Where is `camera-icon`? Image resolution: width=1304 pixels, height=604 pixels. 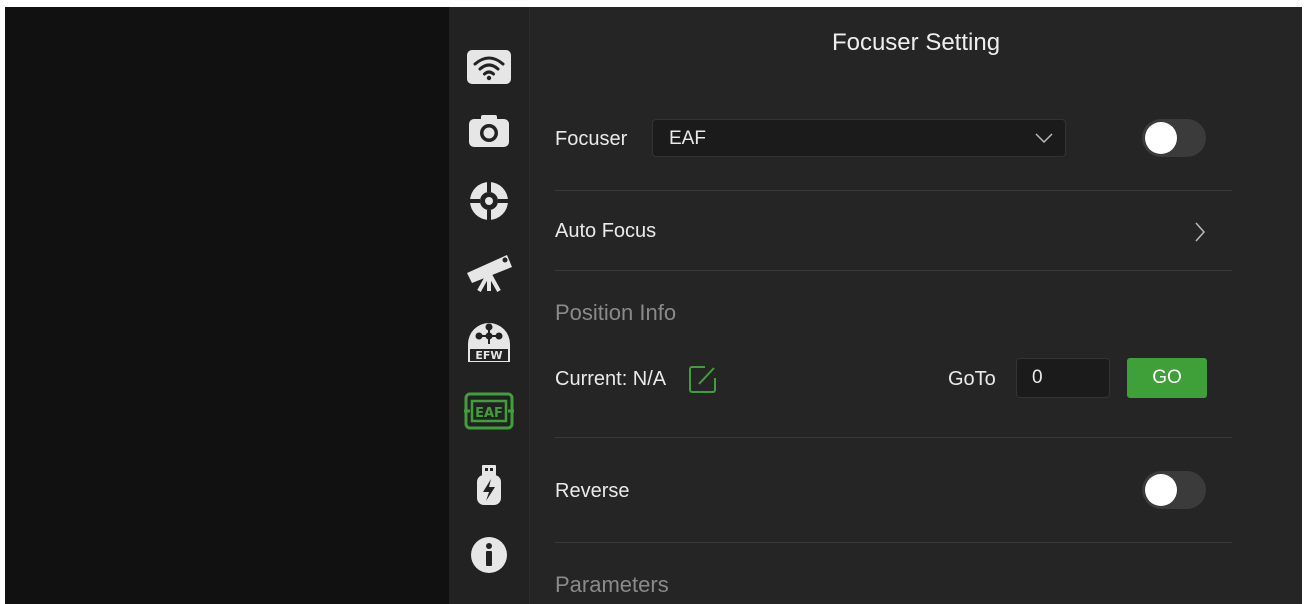
camera-icon is located at coordinates (489, 131).